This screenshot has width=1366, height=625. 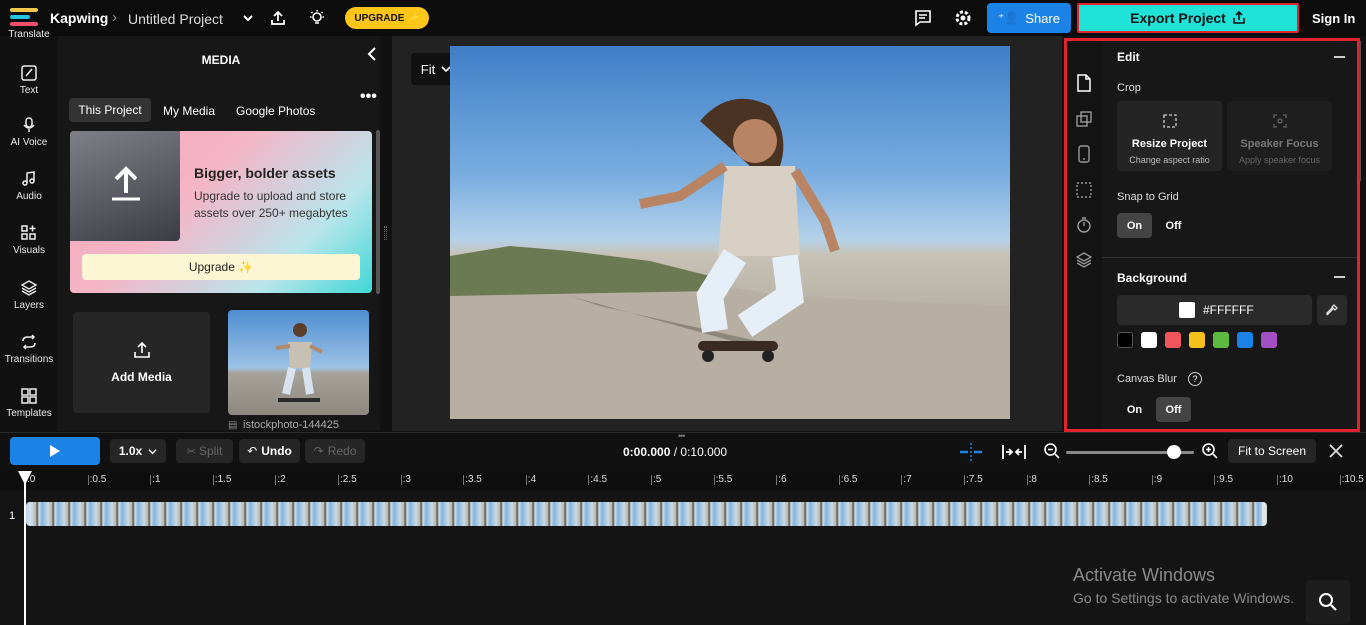 I want to click on playhead-line, so click(x=25, y=551).